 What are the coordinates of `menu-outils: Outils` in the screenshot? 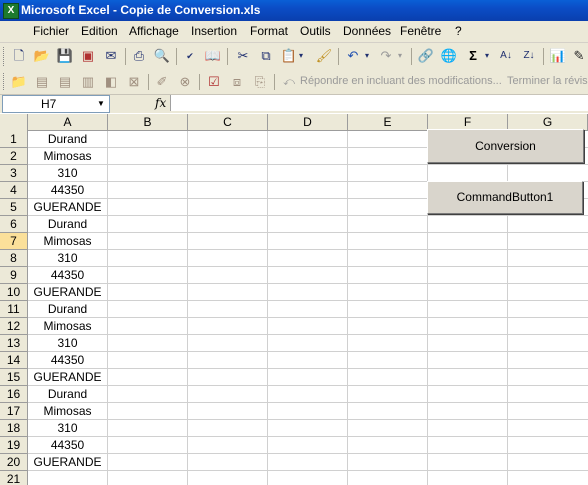 It's located at (315, 31).